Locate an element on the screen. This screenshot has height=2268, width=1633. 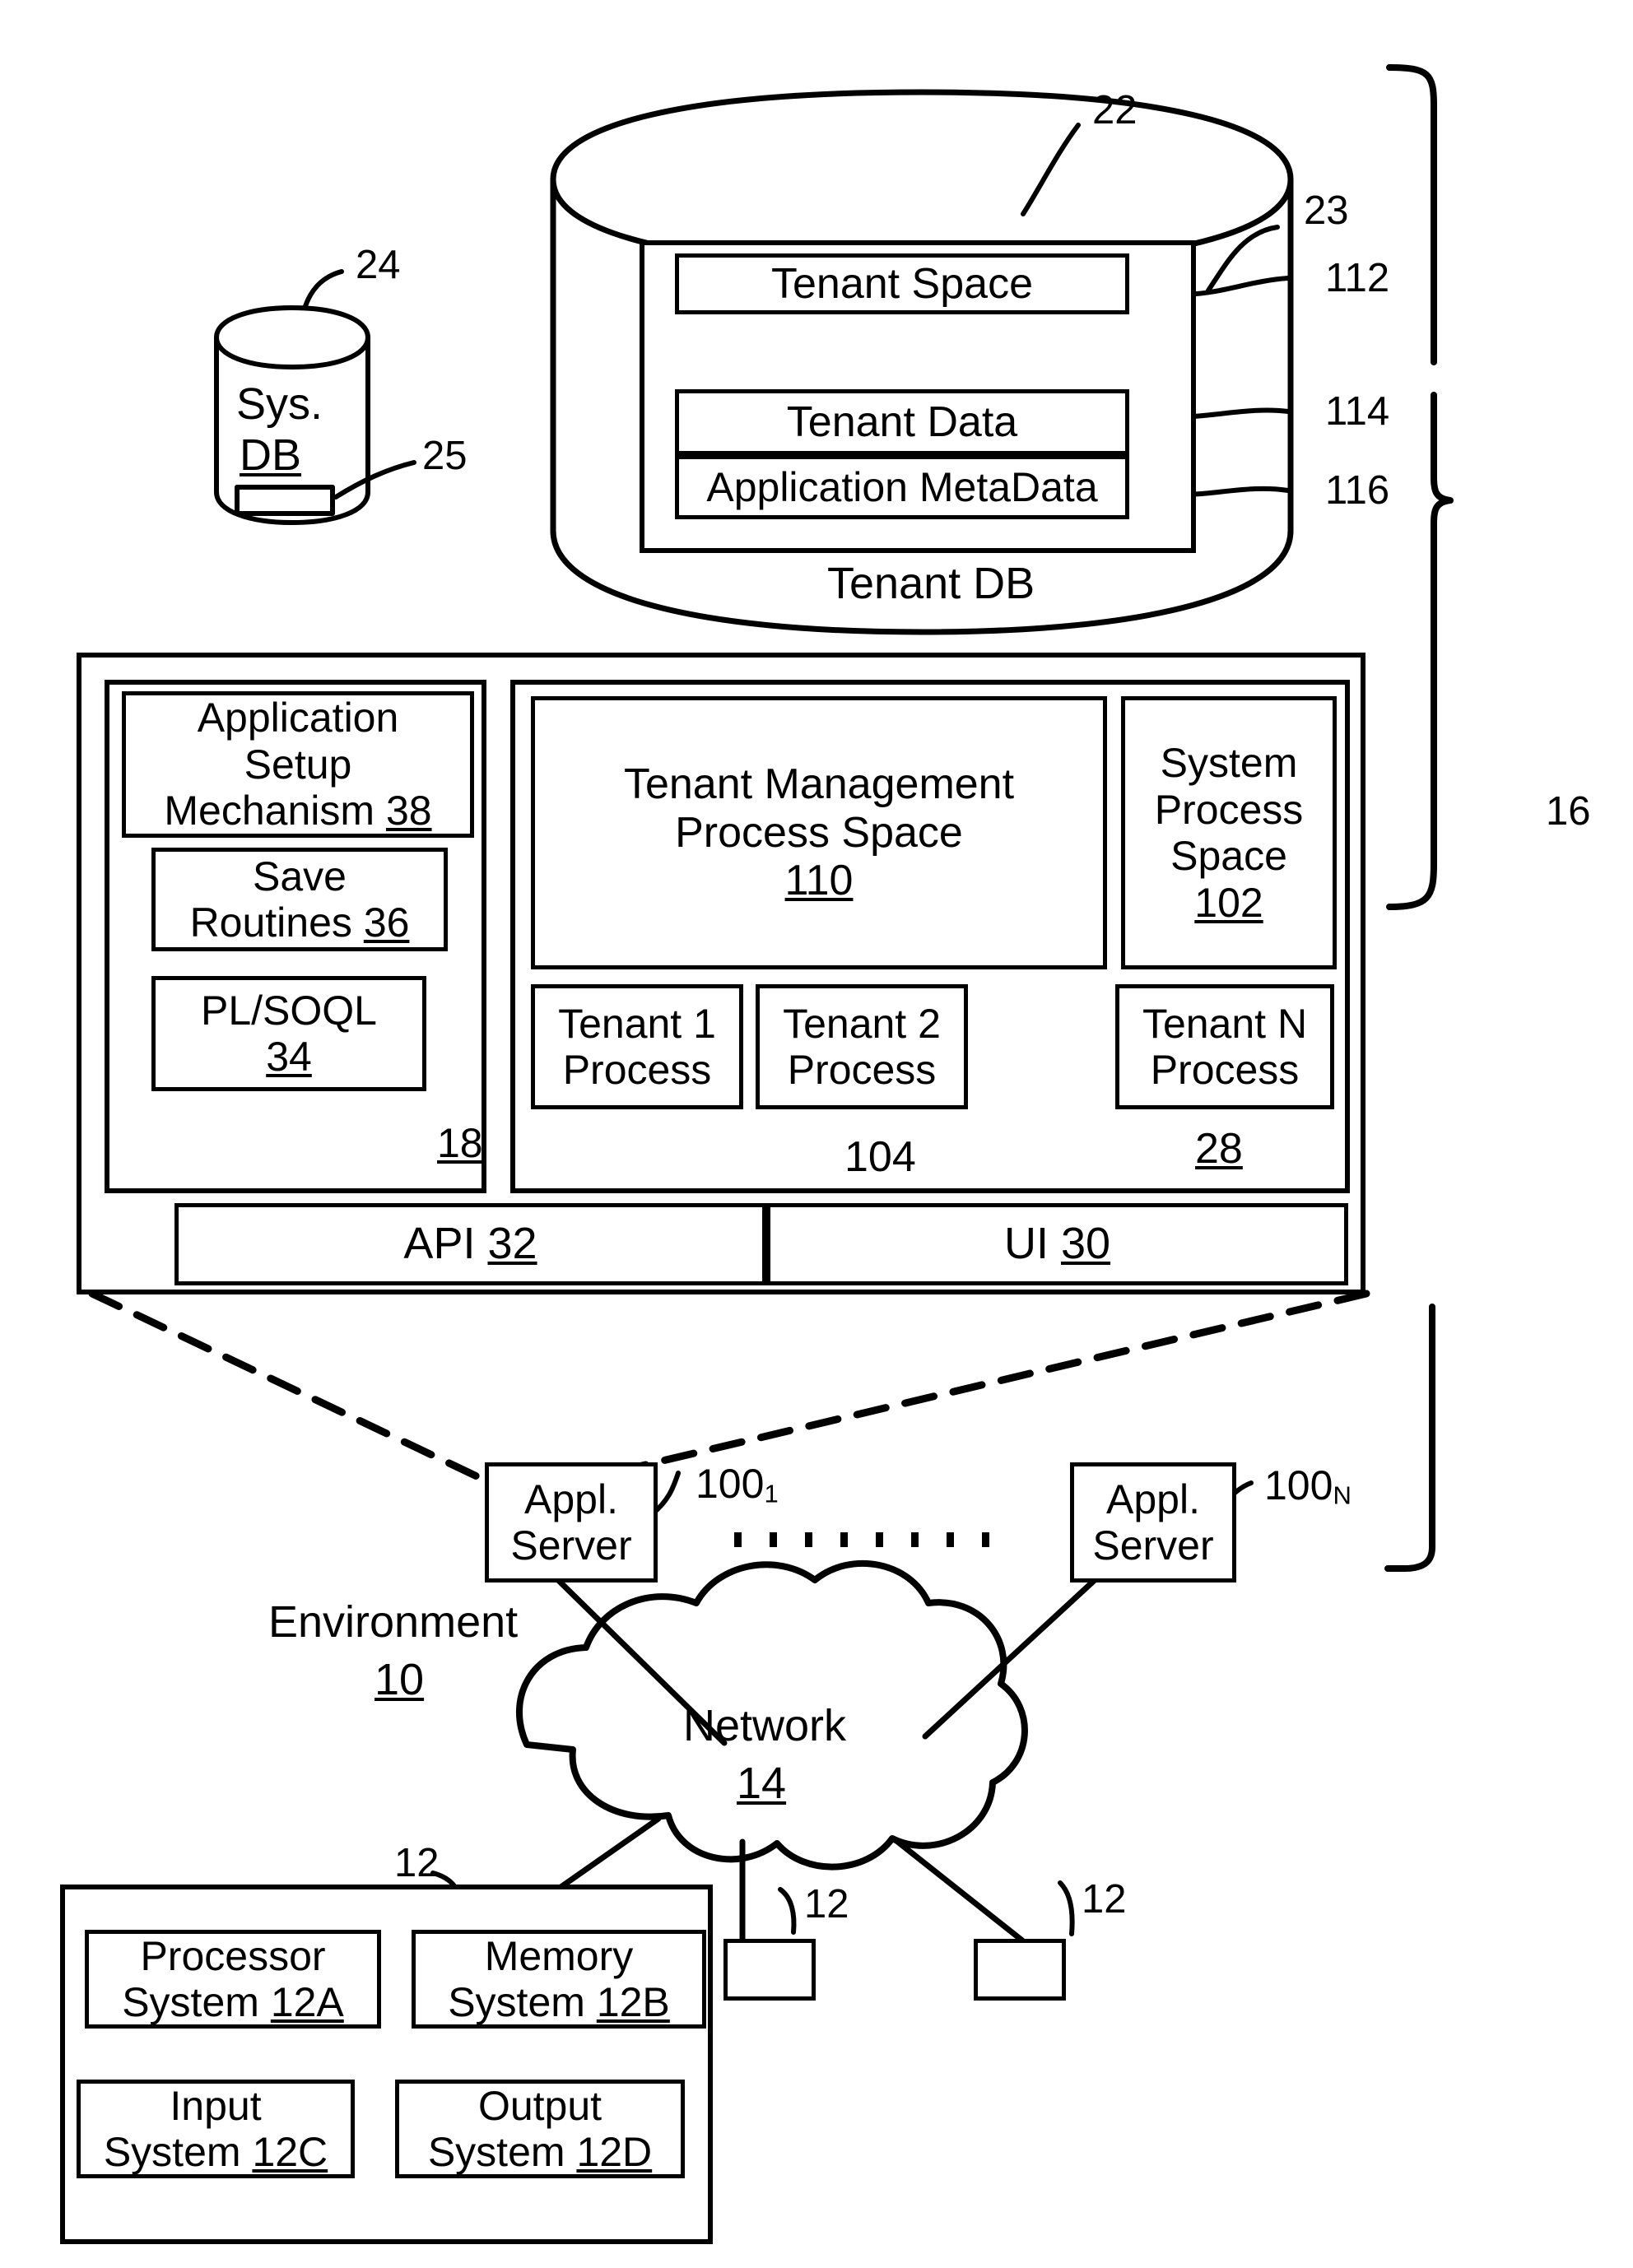
application-setup-line3-wrap: Mechanism 38 is located at coordinates (298, 811).